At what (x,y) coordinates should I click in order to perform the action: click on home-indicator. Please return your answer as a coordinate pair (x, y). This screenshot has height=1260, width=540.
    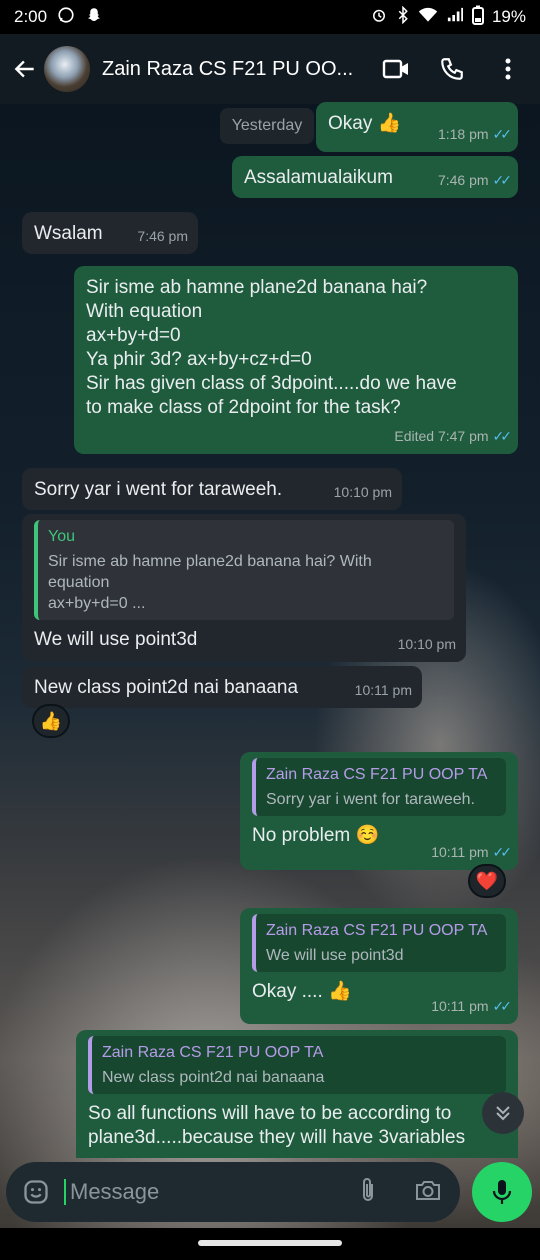
    Looking at the image, I should click on (270, 1243).